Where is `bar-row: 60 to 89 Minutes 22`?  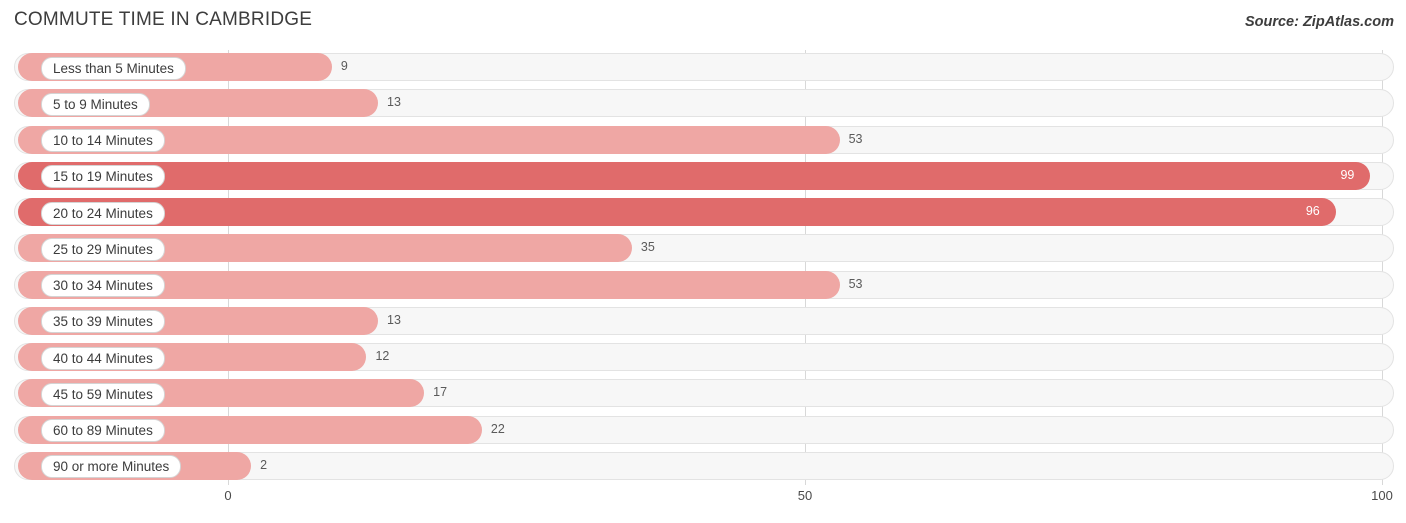 bar-row: 60 to 89 Minutes 22 is located at coordinates (704, 431).